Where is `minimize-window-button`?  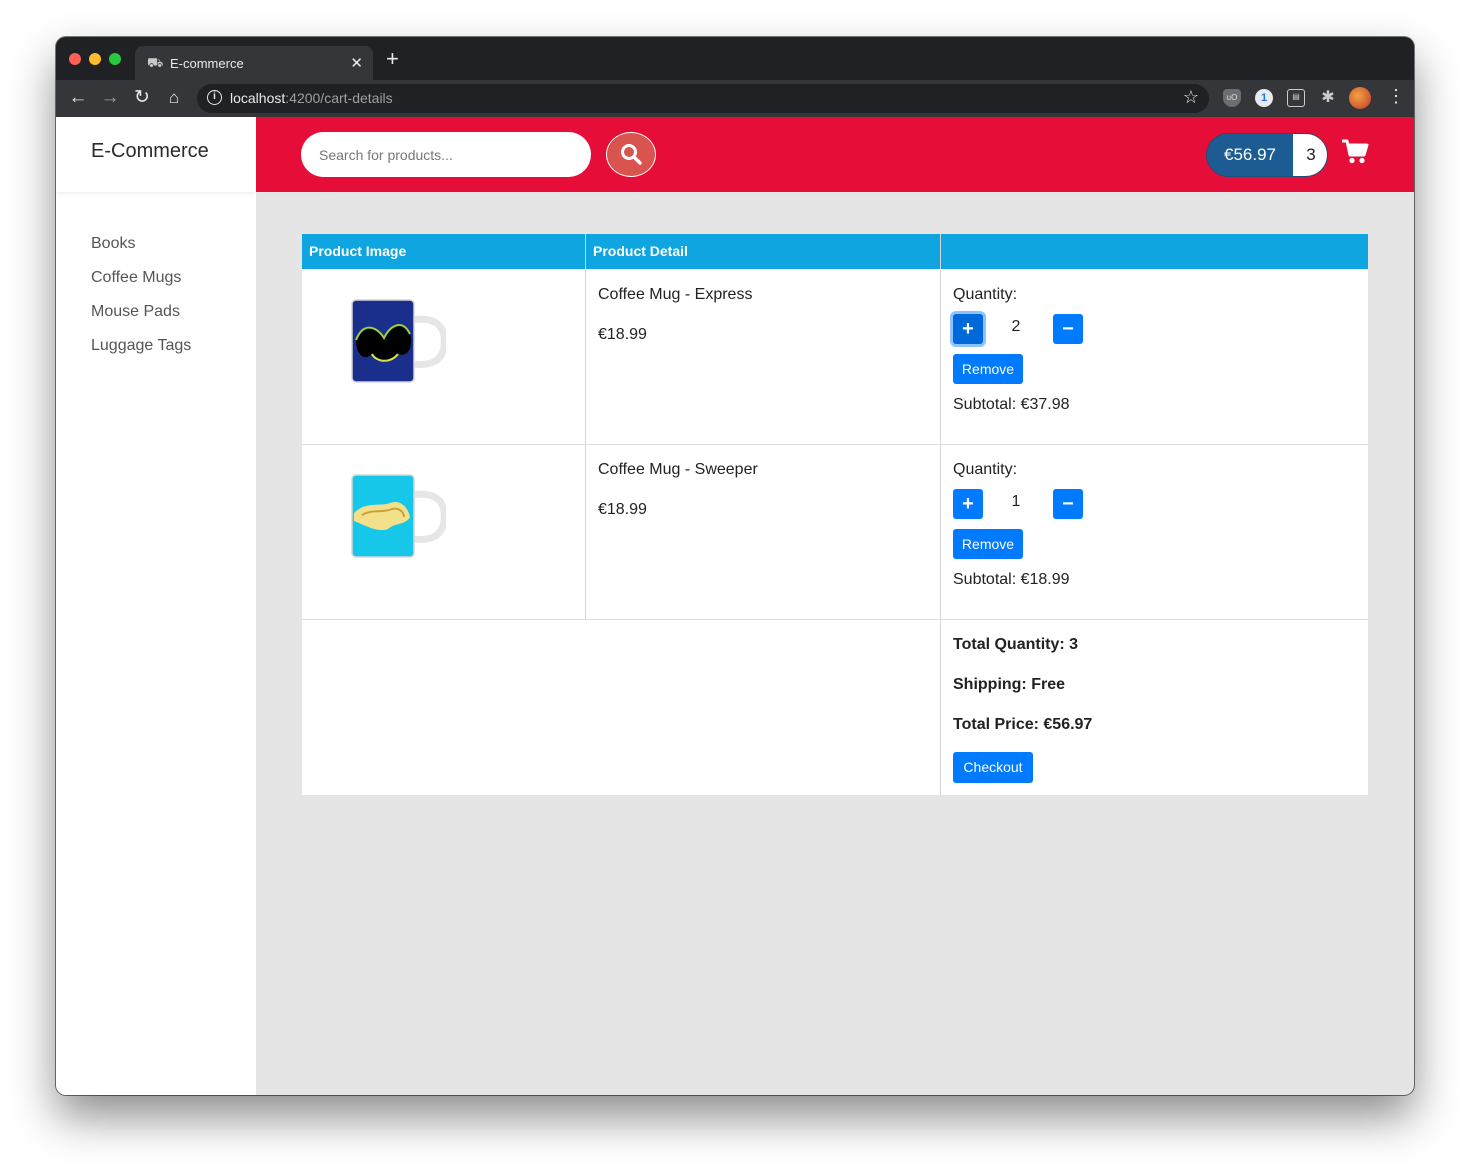
minimize-window-button is located at coordinates (95, 59).